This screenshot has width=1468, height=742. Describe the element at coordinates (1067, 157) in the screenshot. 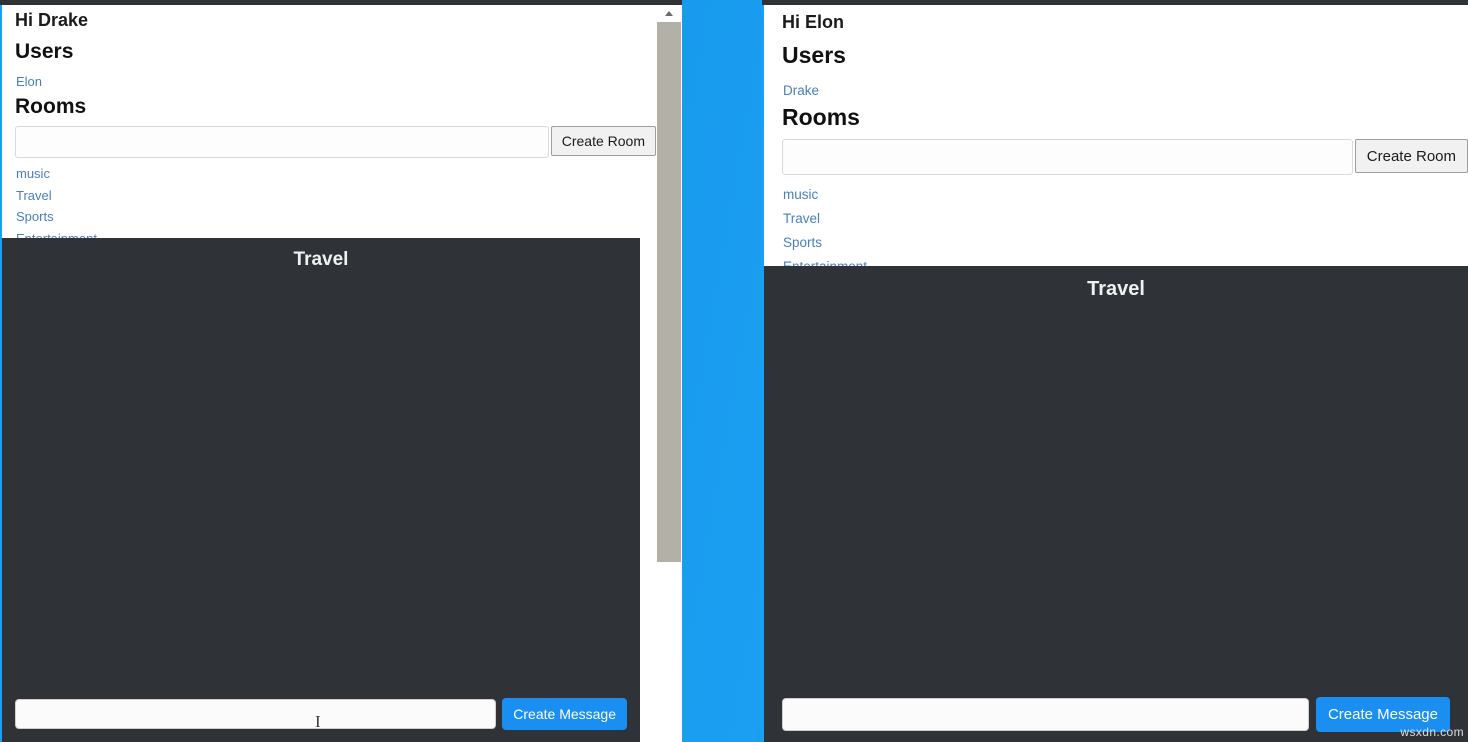

I see `room-name-input-right` at that location.